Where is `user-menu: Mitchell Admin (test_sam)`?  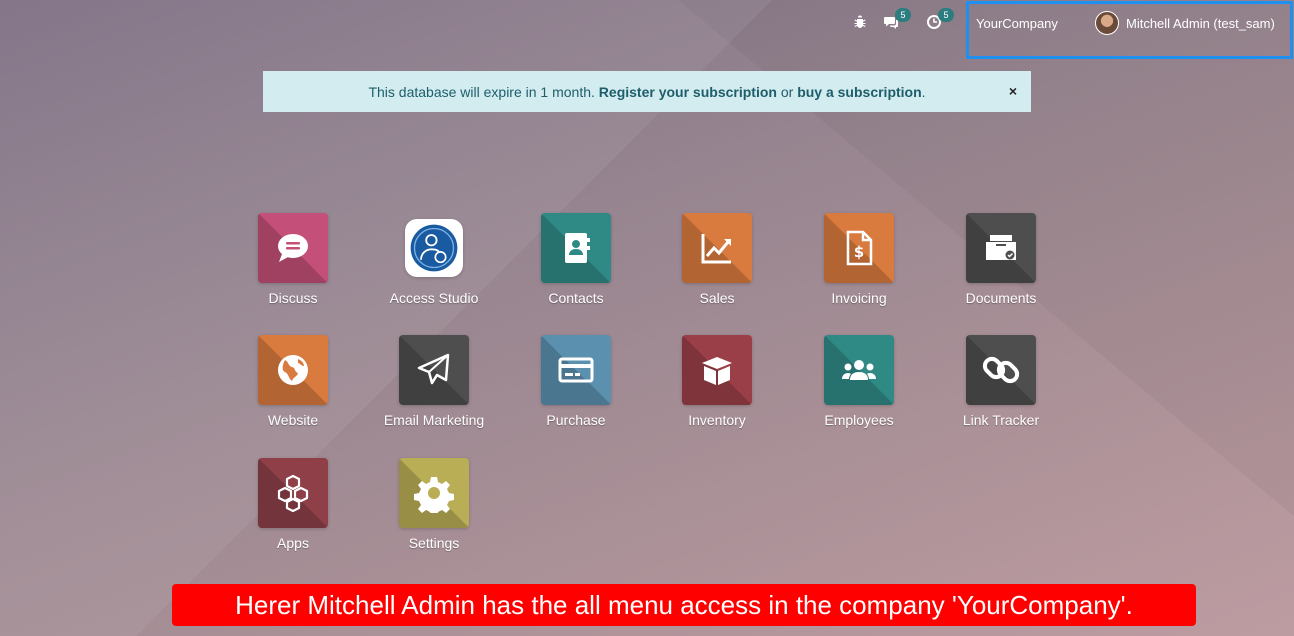 user-menu: Mitchell Admin (test_sam) is located at coordinates (1200, 23).